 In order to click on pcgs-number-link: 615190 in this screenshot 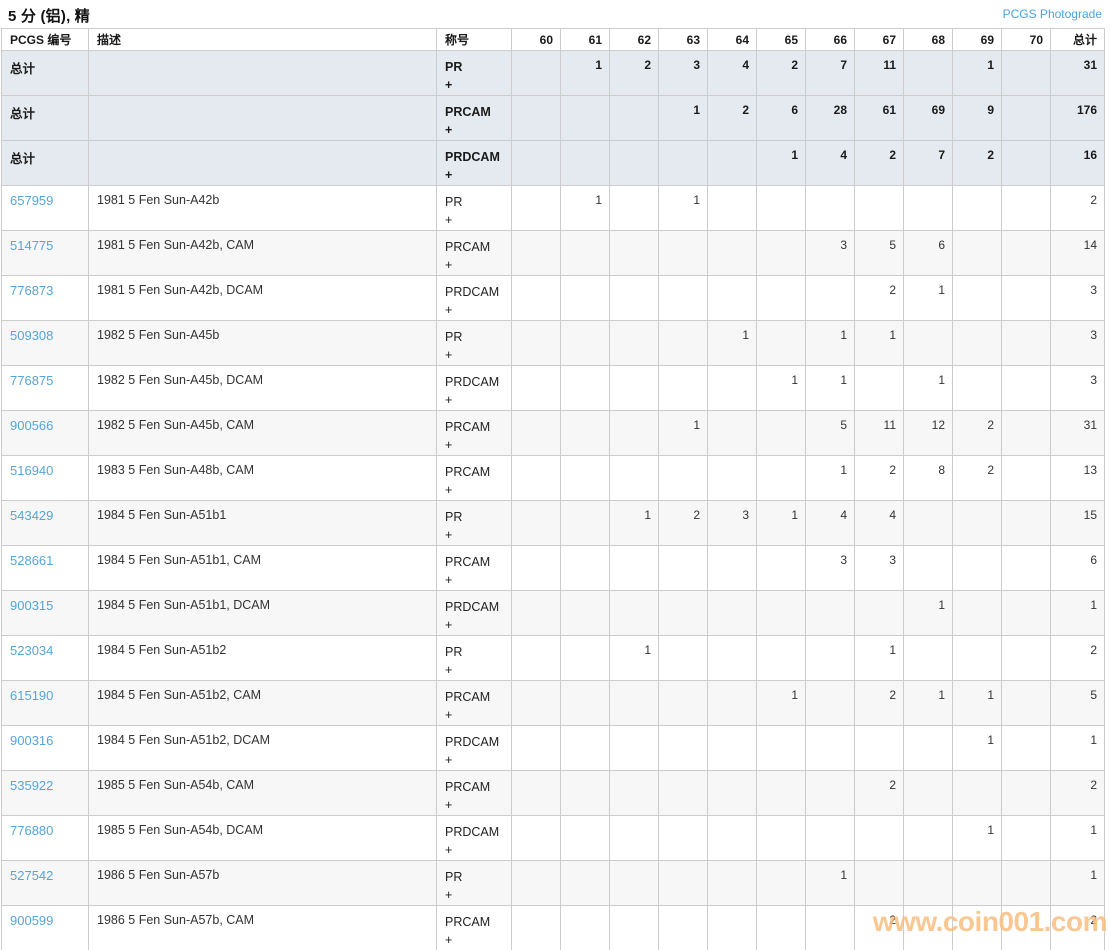, I will do `click(31, 695)`.